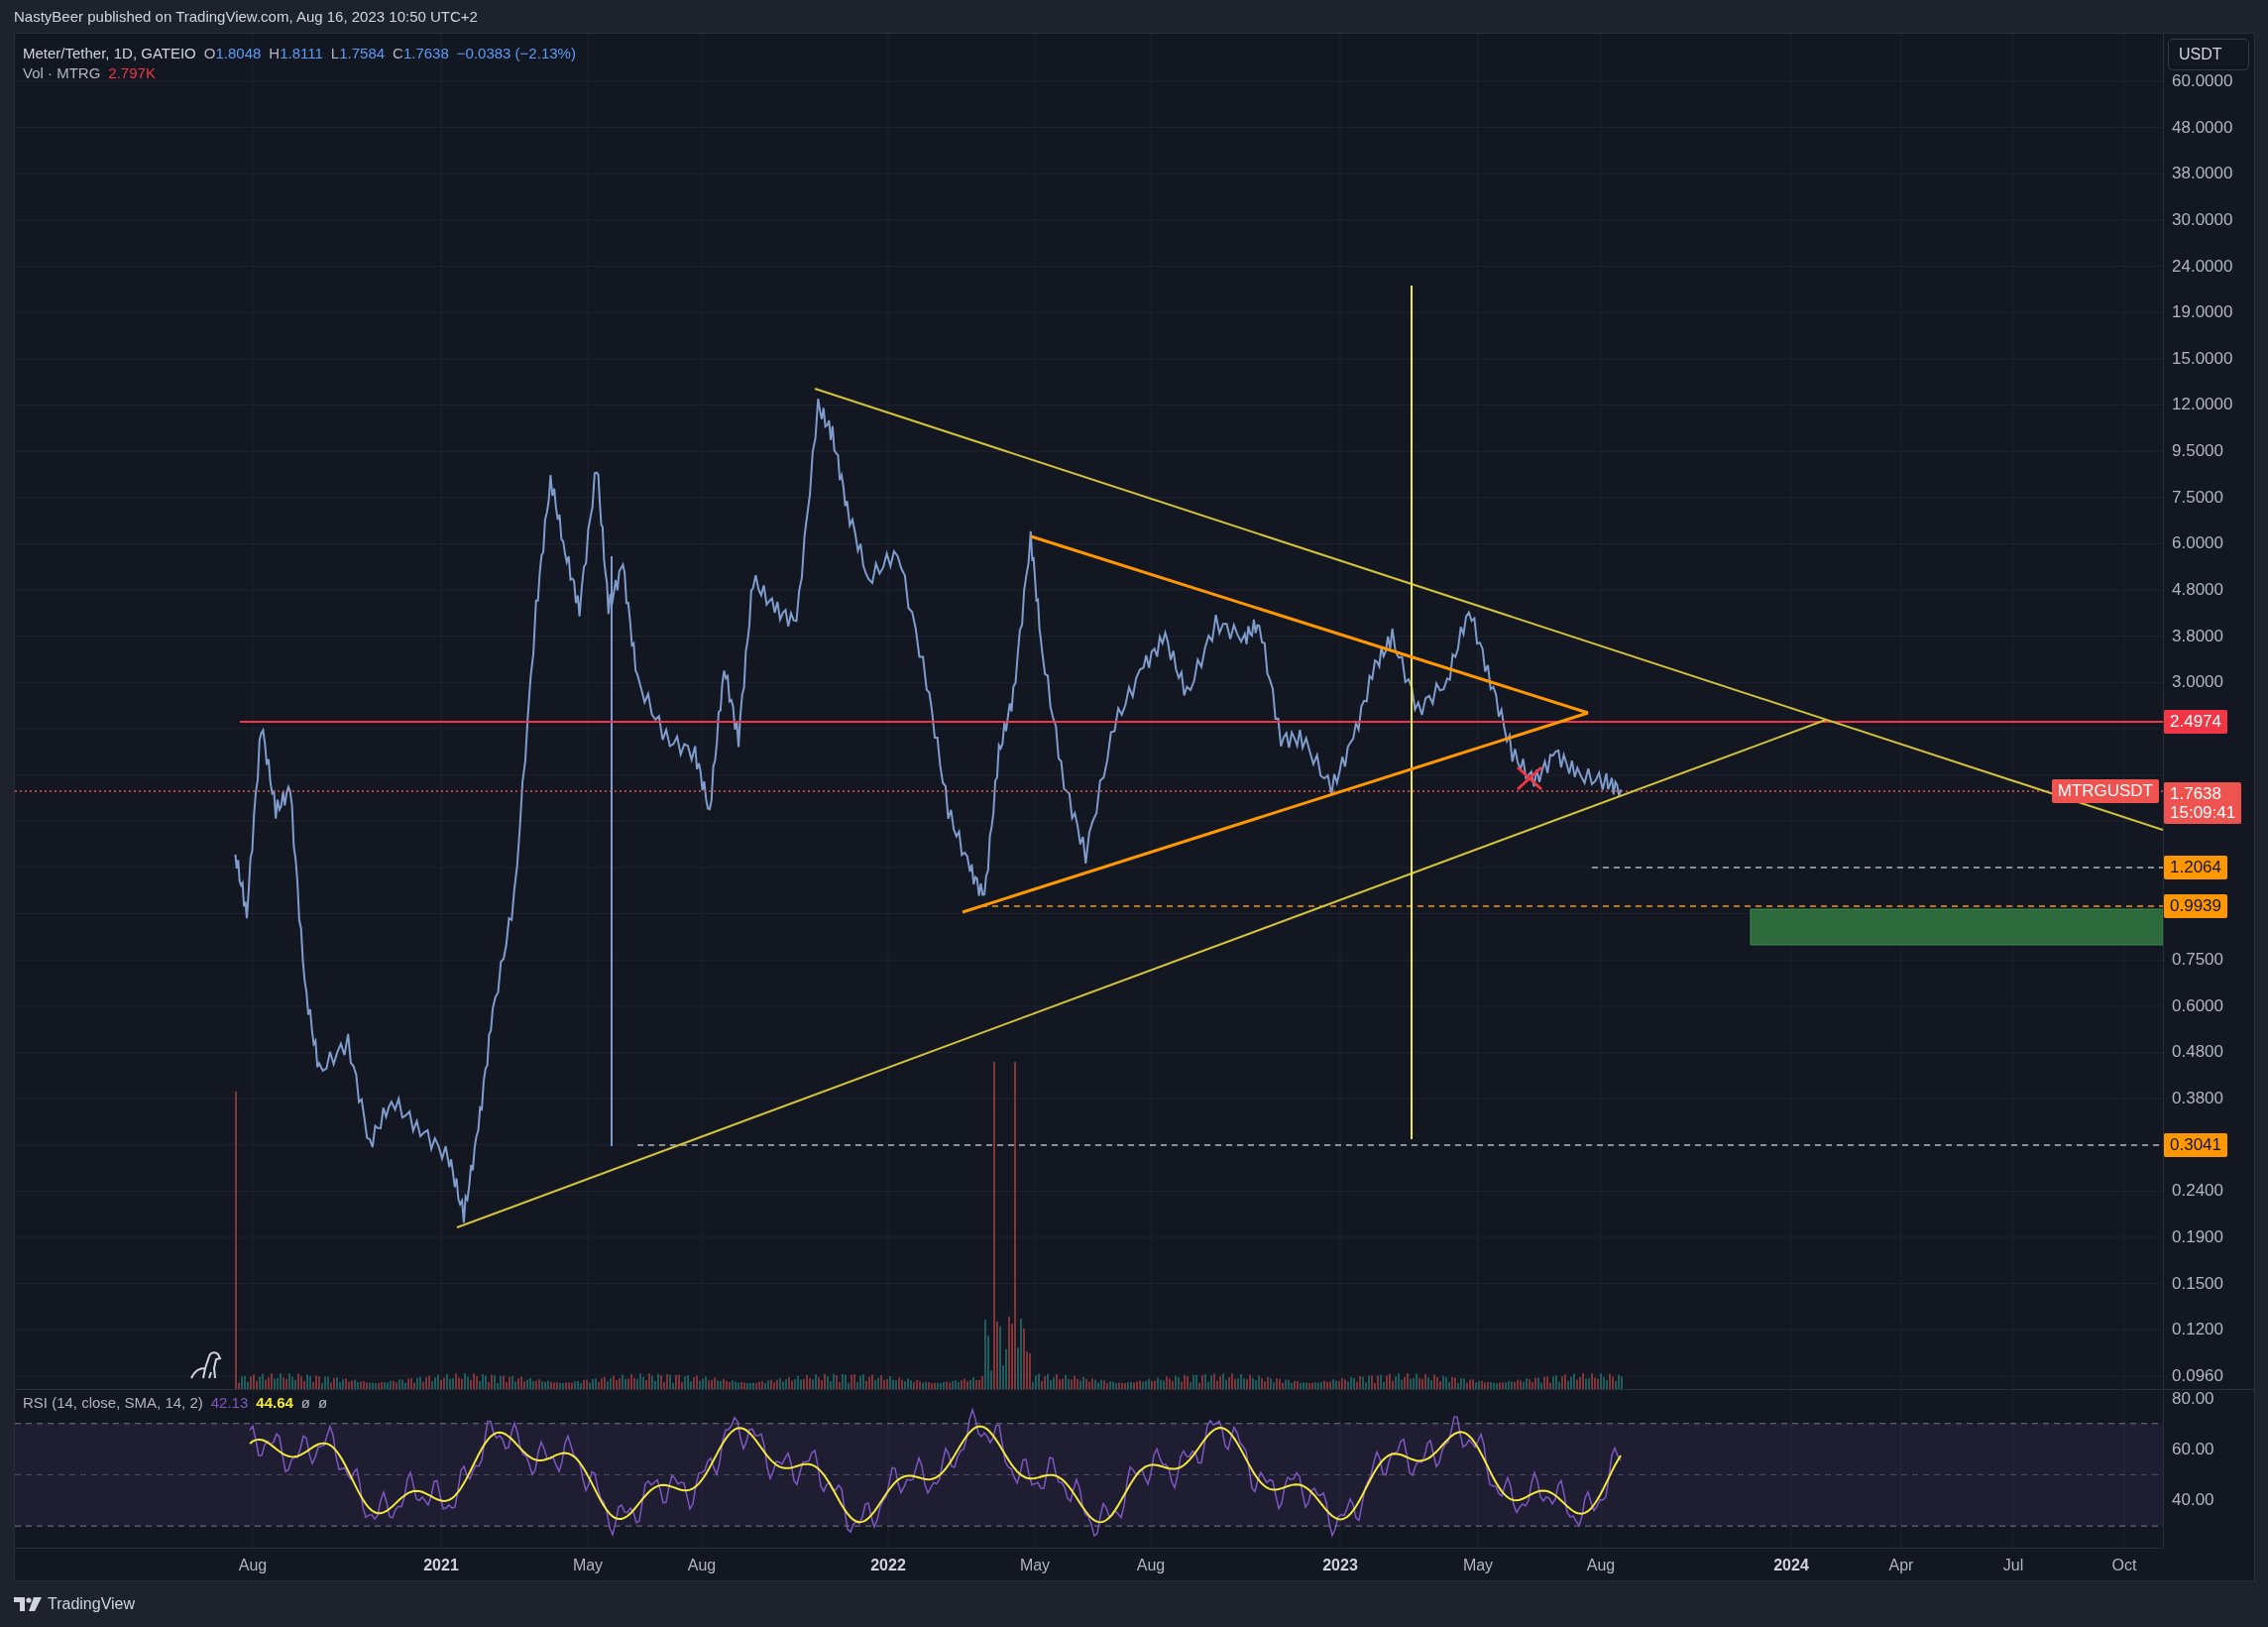 The height and width of the screenshot is (1627, 2268). I want to click on price-tick: 3.8000, so click(2197, 636).